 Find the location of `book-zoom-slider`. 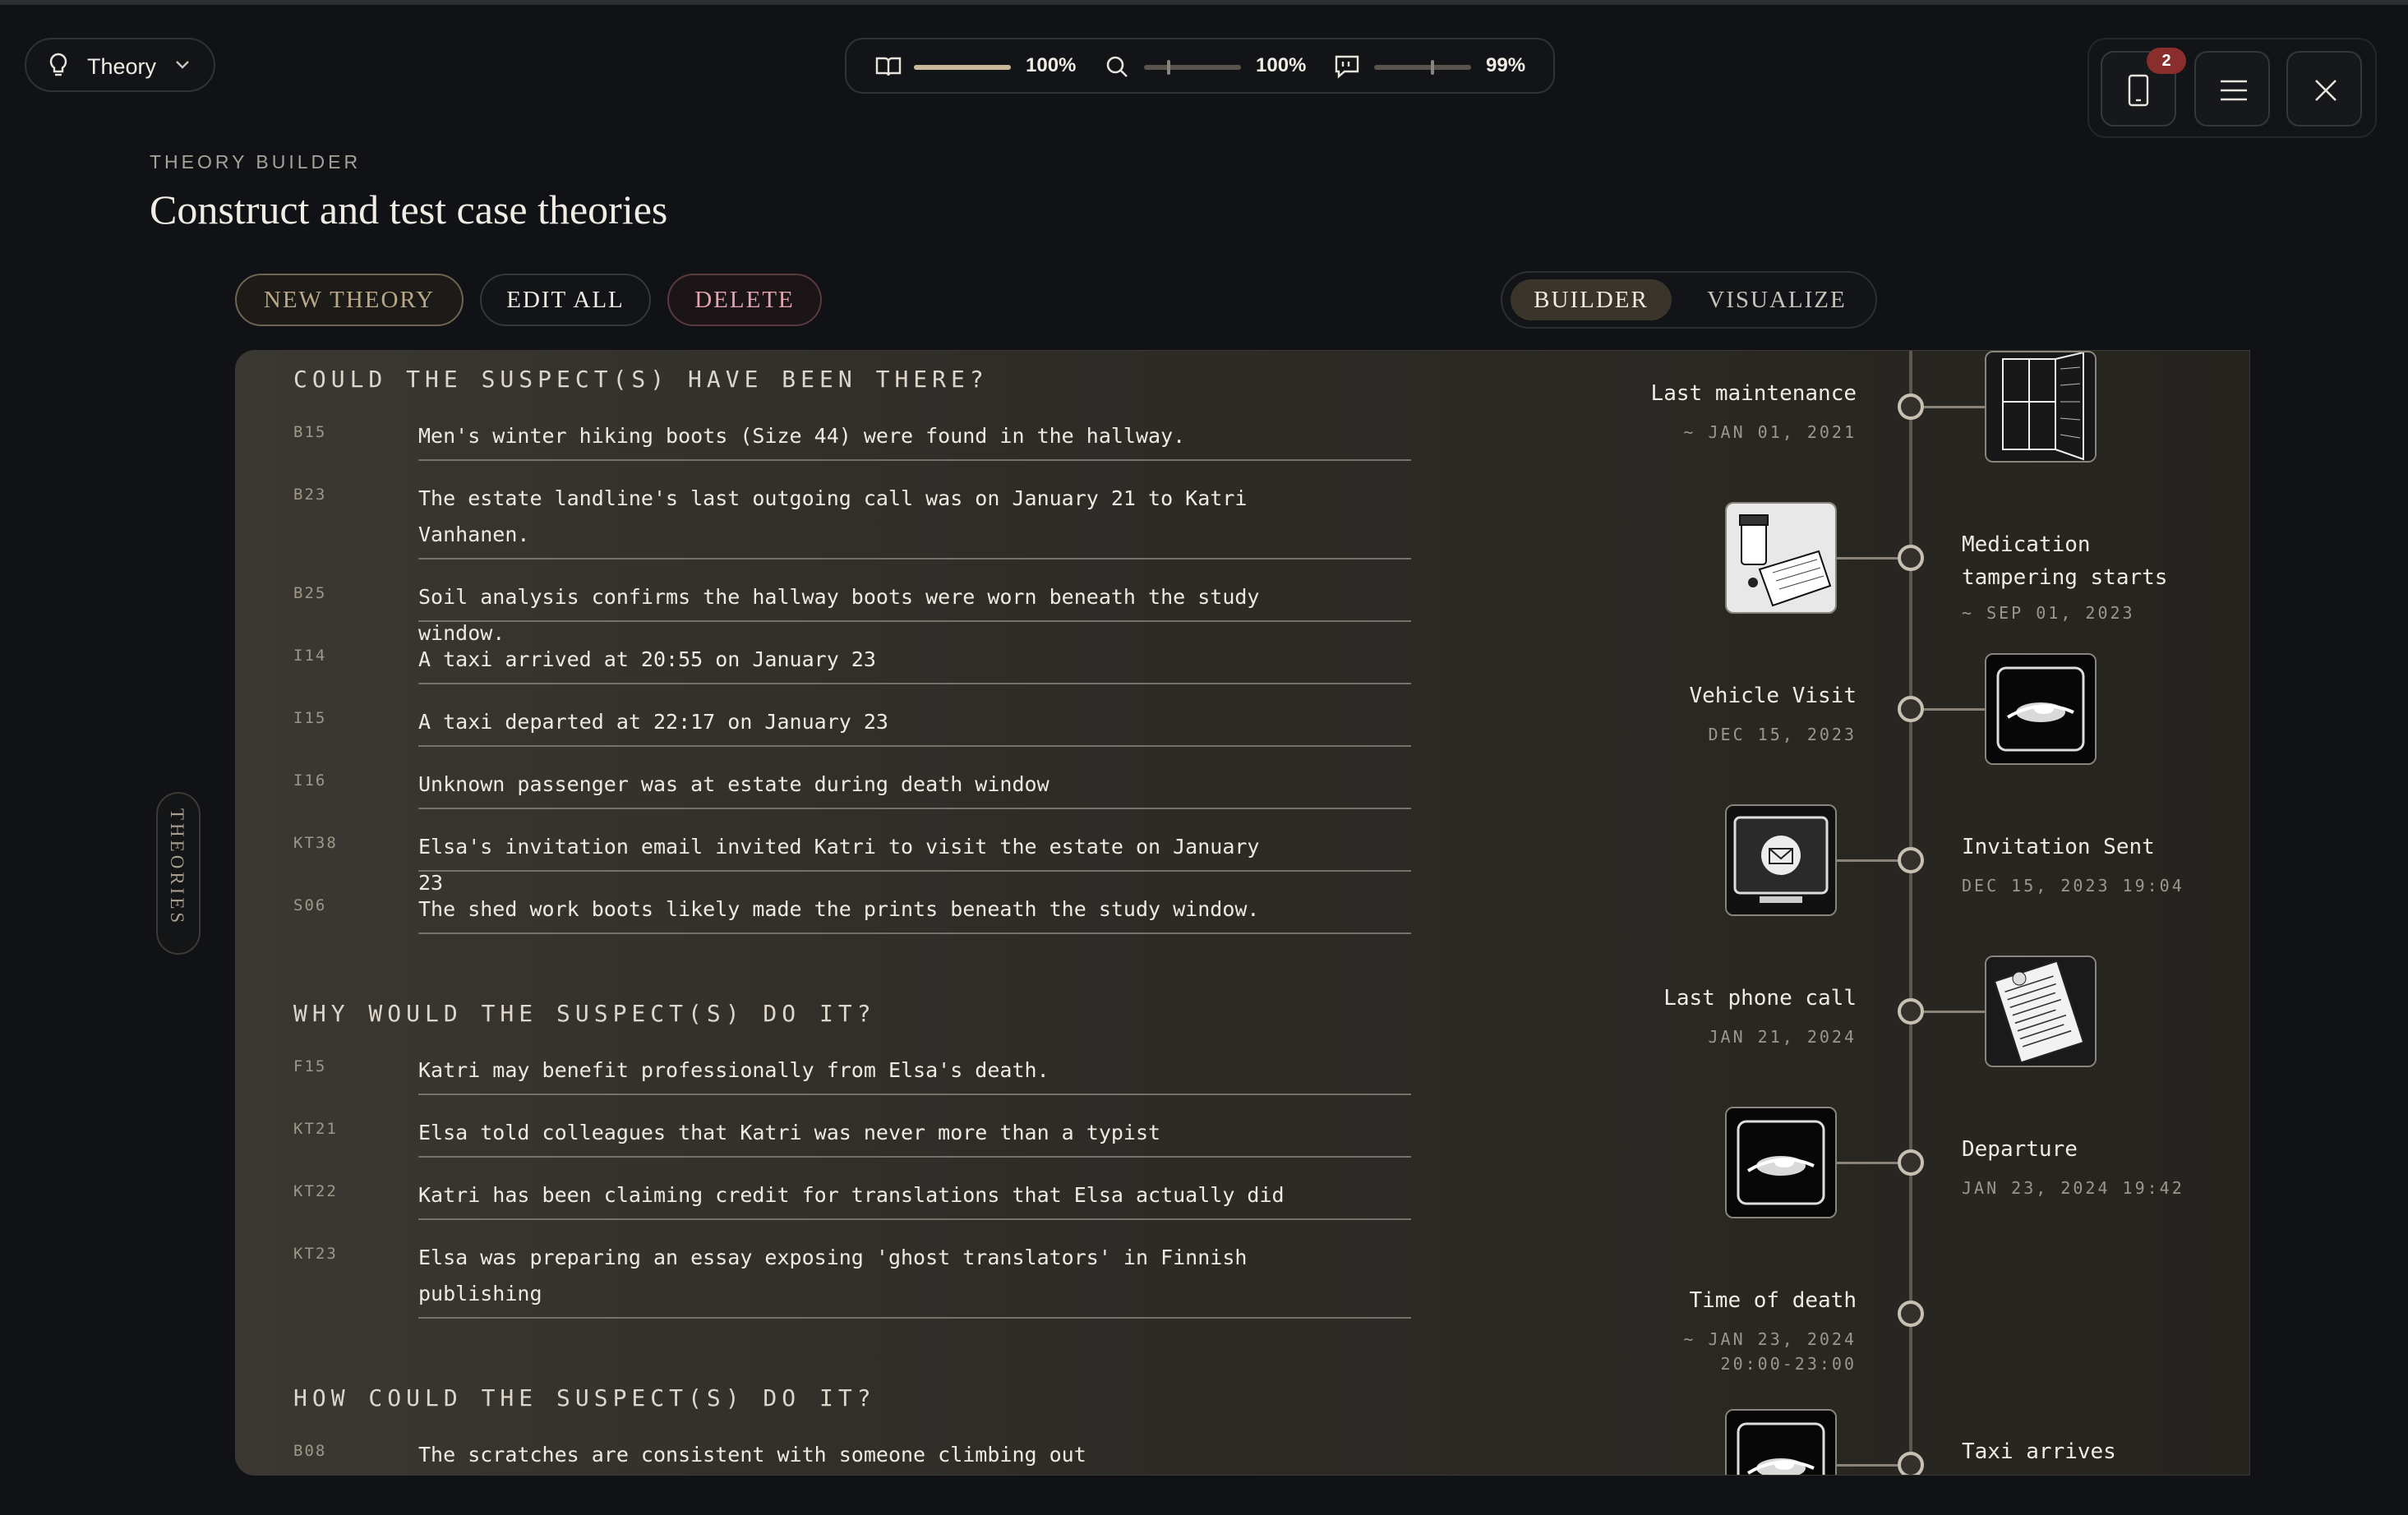

book-zoom-slider is located at coordinates (962, 67).